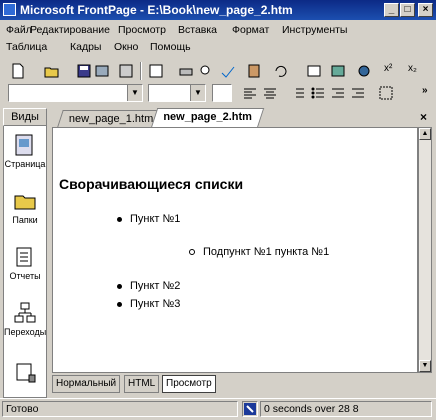 This screenshot has width=436, height=420. Describe the element at coordinates (318, 93) in the screenshot. I see `bullets-icon` at that location.